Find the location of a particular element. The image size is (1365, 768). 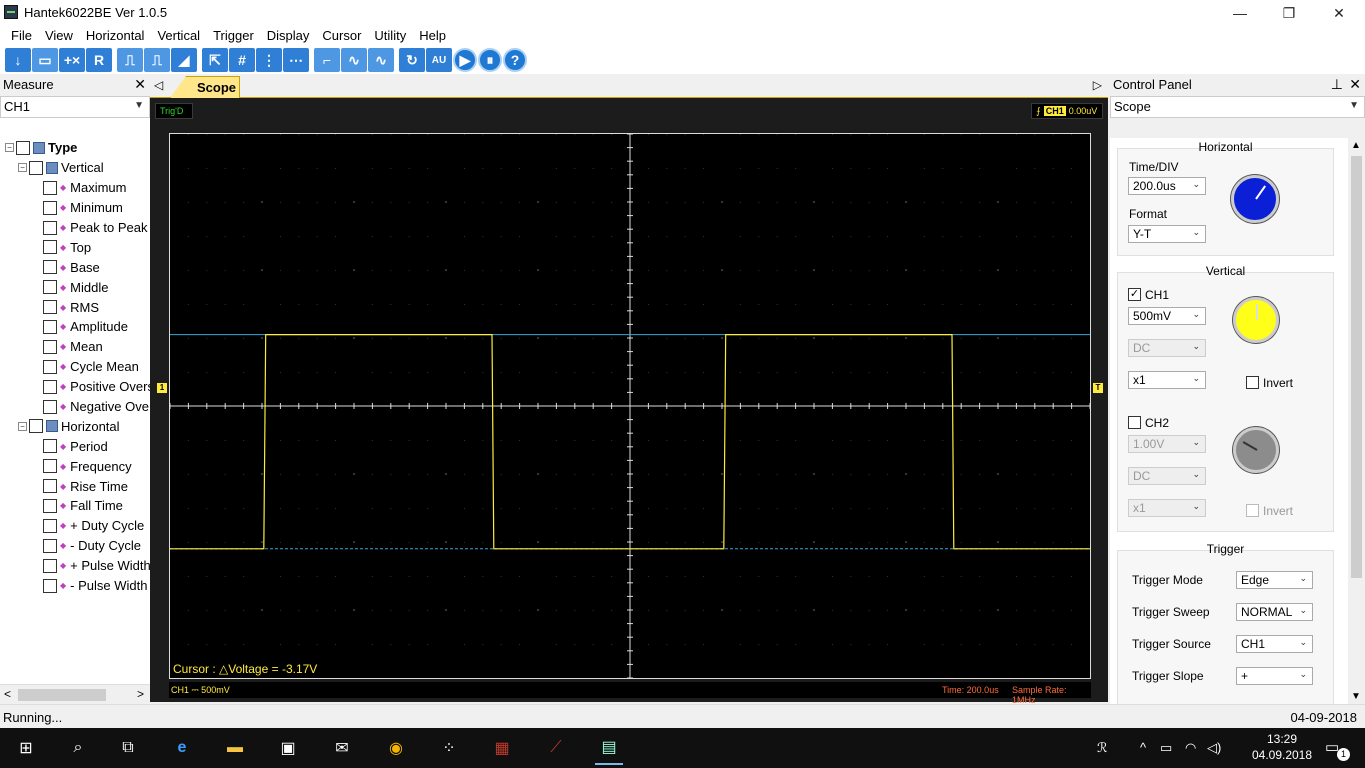

edge-browser-icon: e is located at coordinates (182, 748).